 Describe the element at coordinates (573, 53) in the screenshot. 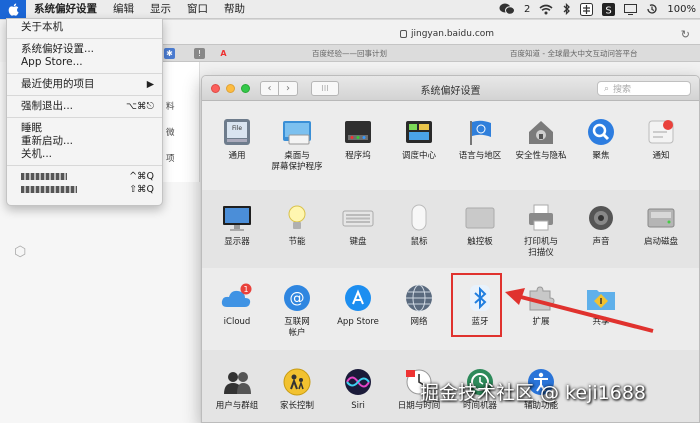

I see `tab-baidu-zhidao: 百度知道 - 全球最大中文互动问答平台` at that location.